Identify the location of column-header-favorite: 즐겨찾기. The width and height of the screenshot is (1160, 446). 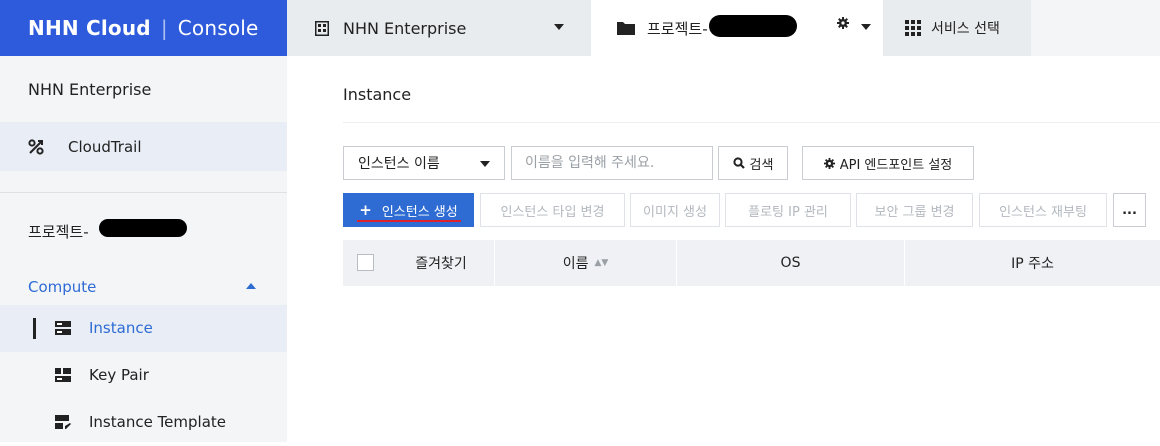
(441, 263).